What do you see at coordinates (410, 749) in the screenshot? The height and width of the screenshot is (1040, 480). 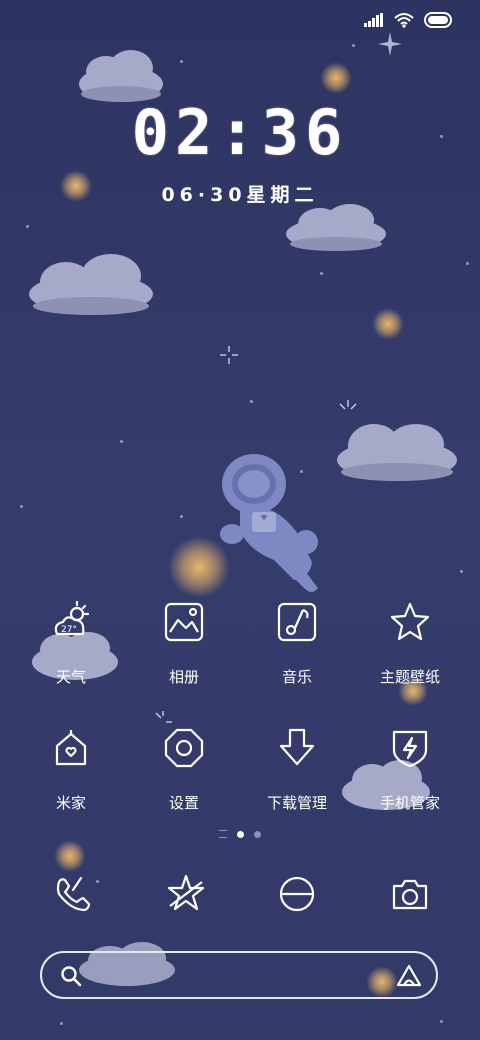 I see `shield-icon` at bounding box center [410, 749].